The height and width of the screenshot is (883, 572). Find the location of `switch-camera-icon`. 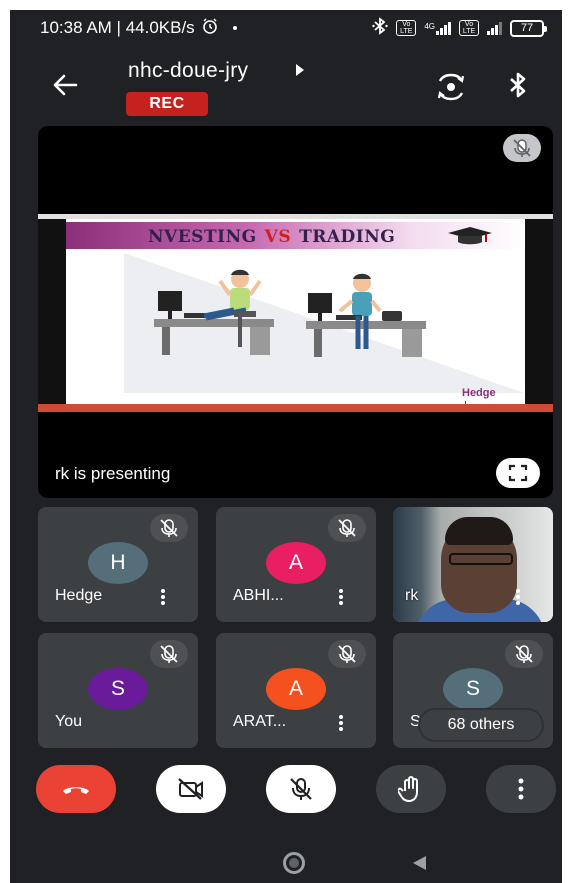

switch-camera-icon is located at coordinates (451, 87).